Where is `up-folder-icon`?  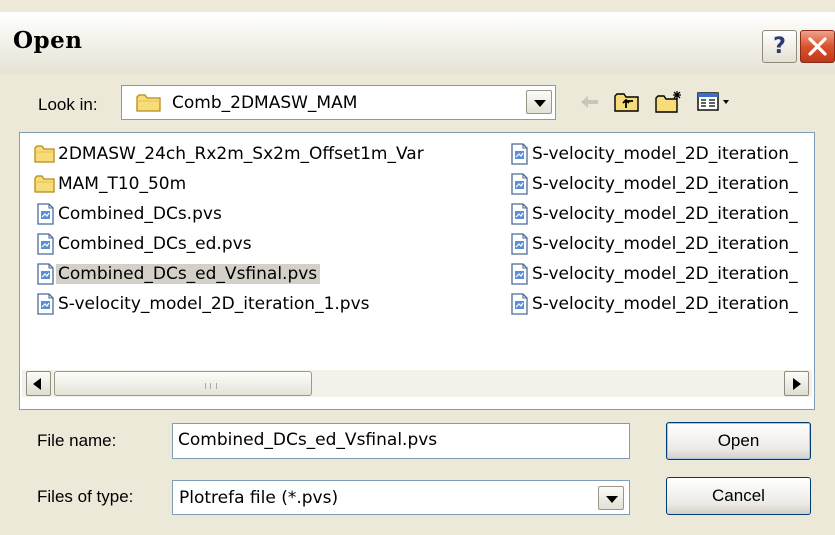
up-folder-icon is located at coordinates (627, 102).